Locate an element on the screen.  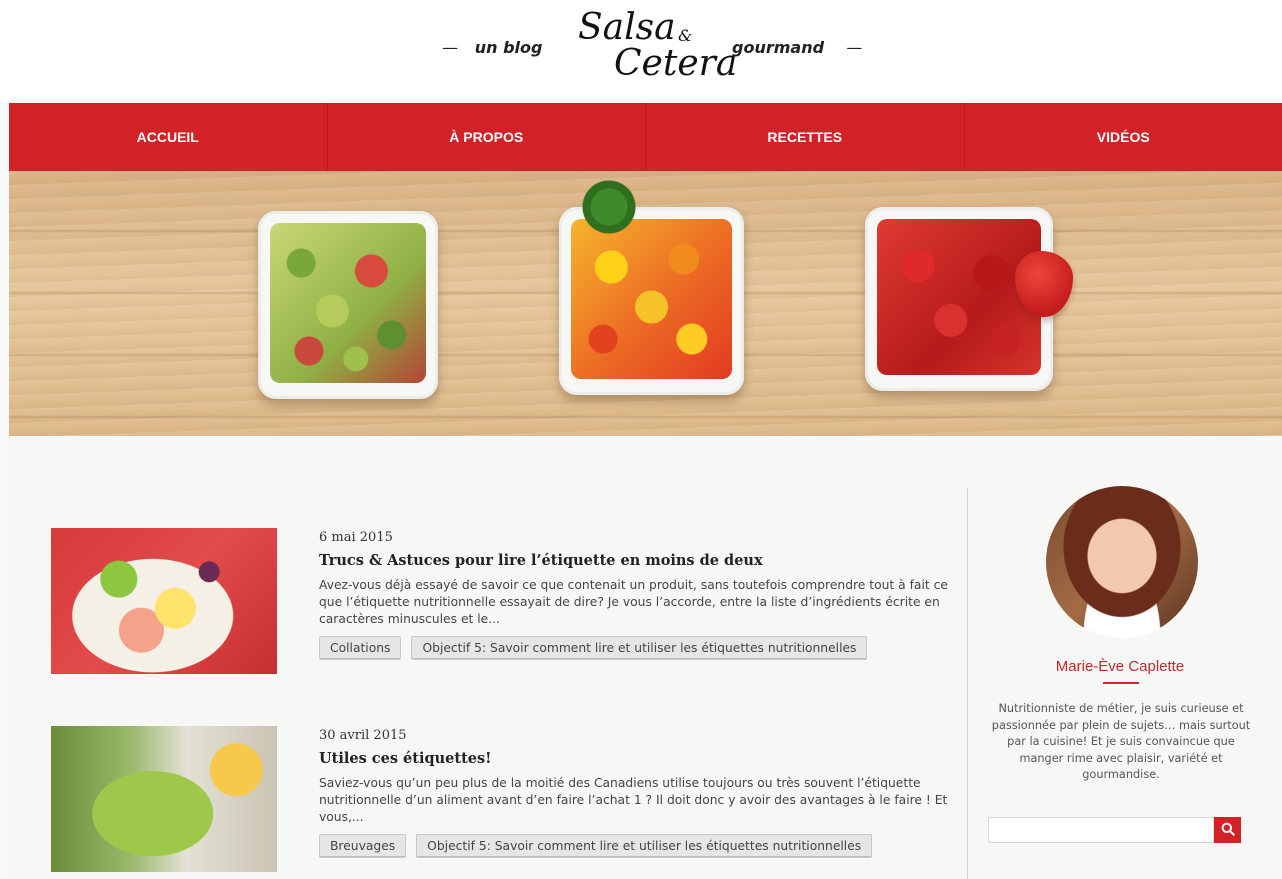
nav-item-videos: VIDÉOS is located at coordinates (1122, 137).